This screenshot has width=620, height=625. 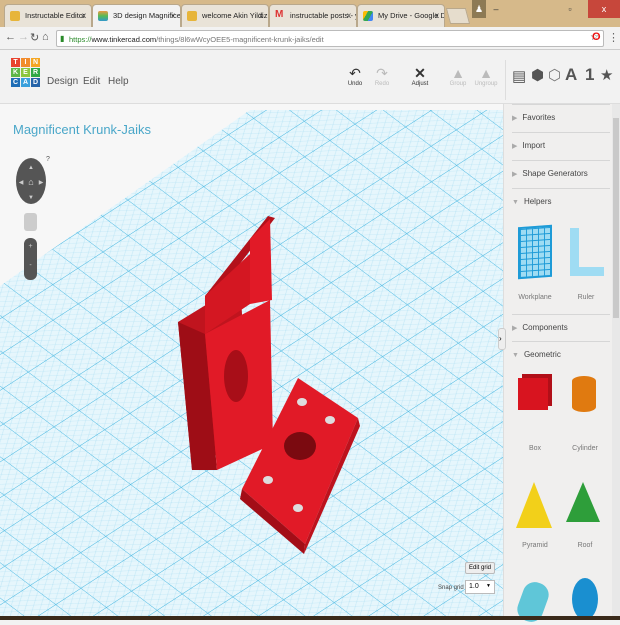 I want to click on ungroup-button: ▲ Ungroup, so click(x=486, y=76).